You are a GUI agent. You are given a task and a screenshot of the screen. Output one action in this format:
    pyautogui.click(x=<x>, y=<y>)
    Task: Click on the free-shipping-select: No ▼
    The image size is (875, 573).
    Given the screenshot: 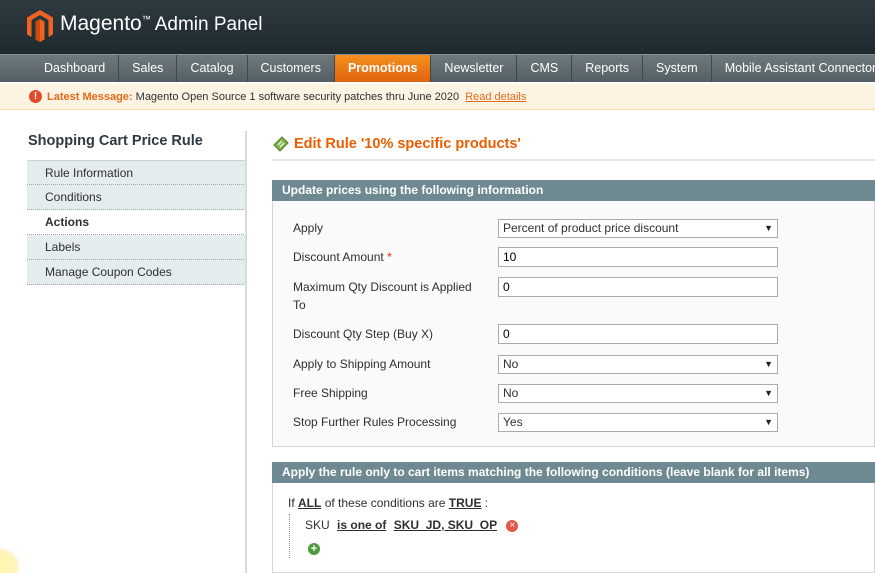 What is the action you would take?
    pyautogui.click(x=638, y=393)
    